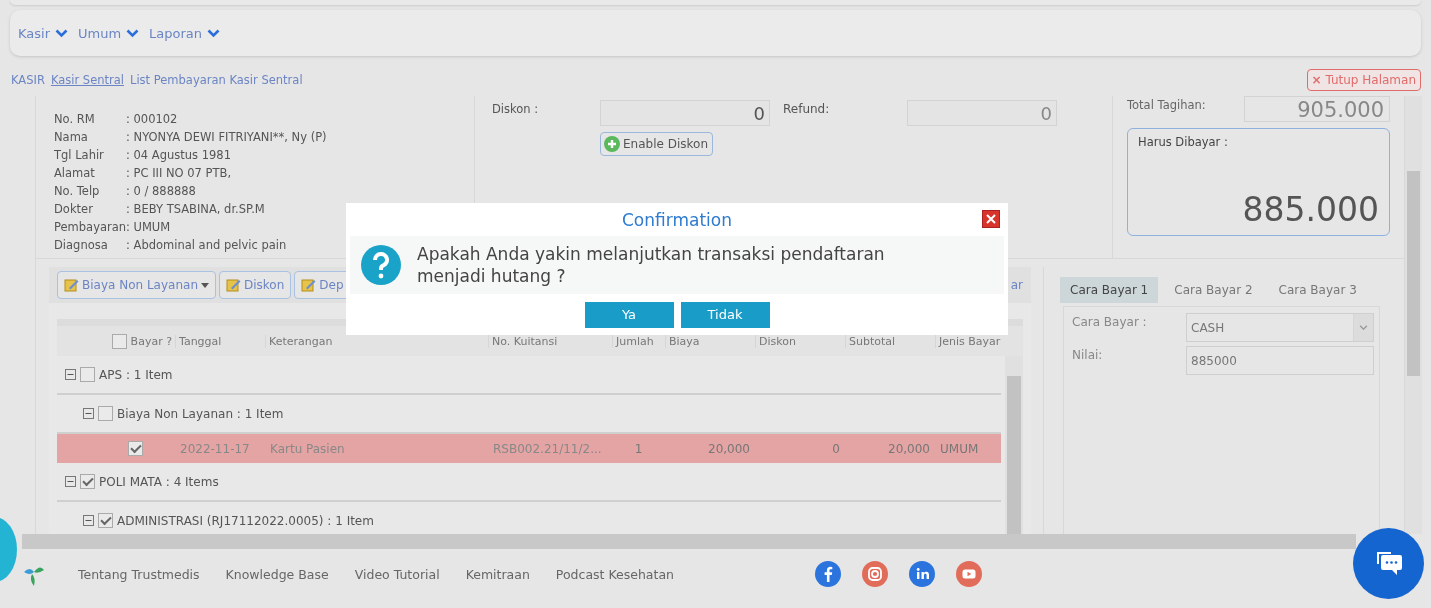 The width and height of the screenshot is (1431, 608). What do you see at coordinates (1166, 105) in the screenshot?
I see `total-label: Total Tagihan:` at bounding box center [1166, 105].